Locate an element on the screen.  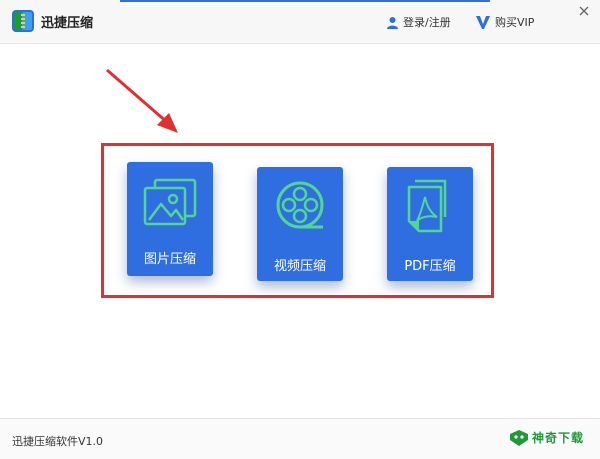
pdf-compress-label: PDF压缩 is located at coordinates (430, 266).